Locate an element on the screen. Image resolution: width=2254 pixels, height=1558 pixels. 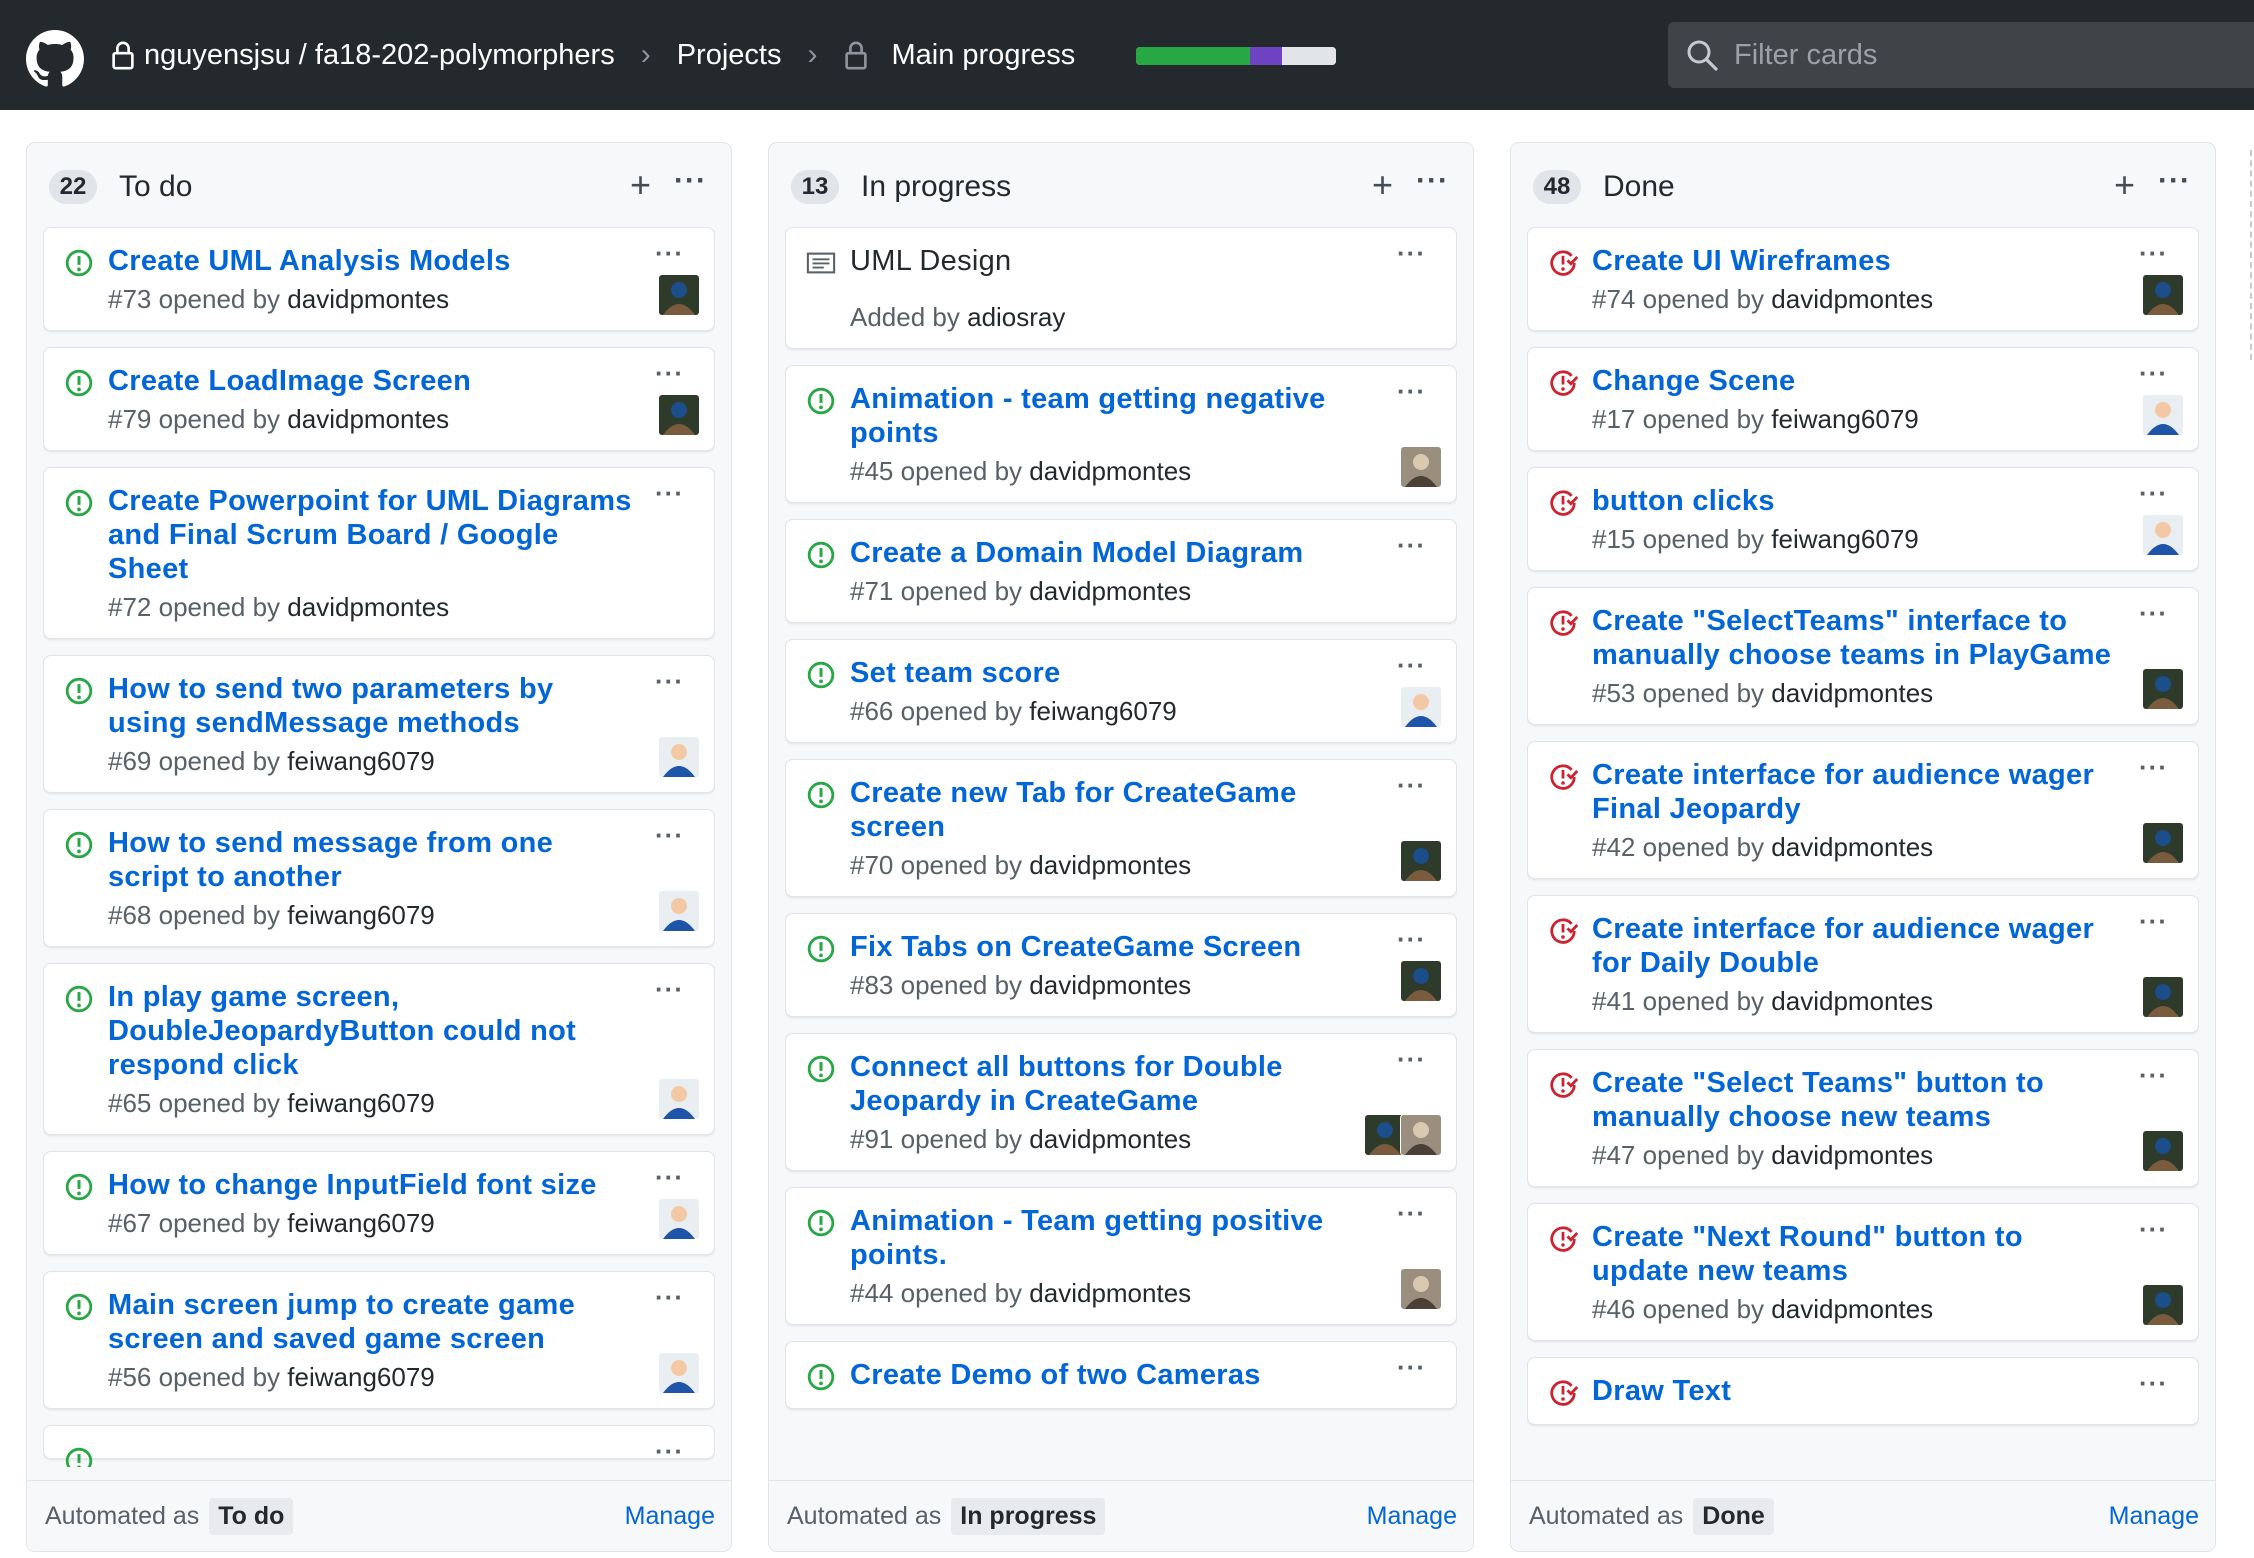
column-title: Done is located at coordinates (1639, 187).